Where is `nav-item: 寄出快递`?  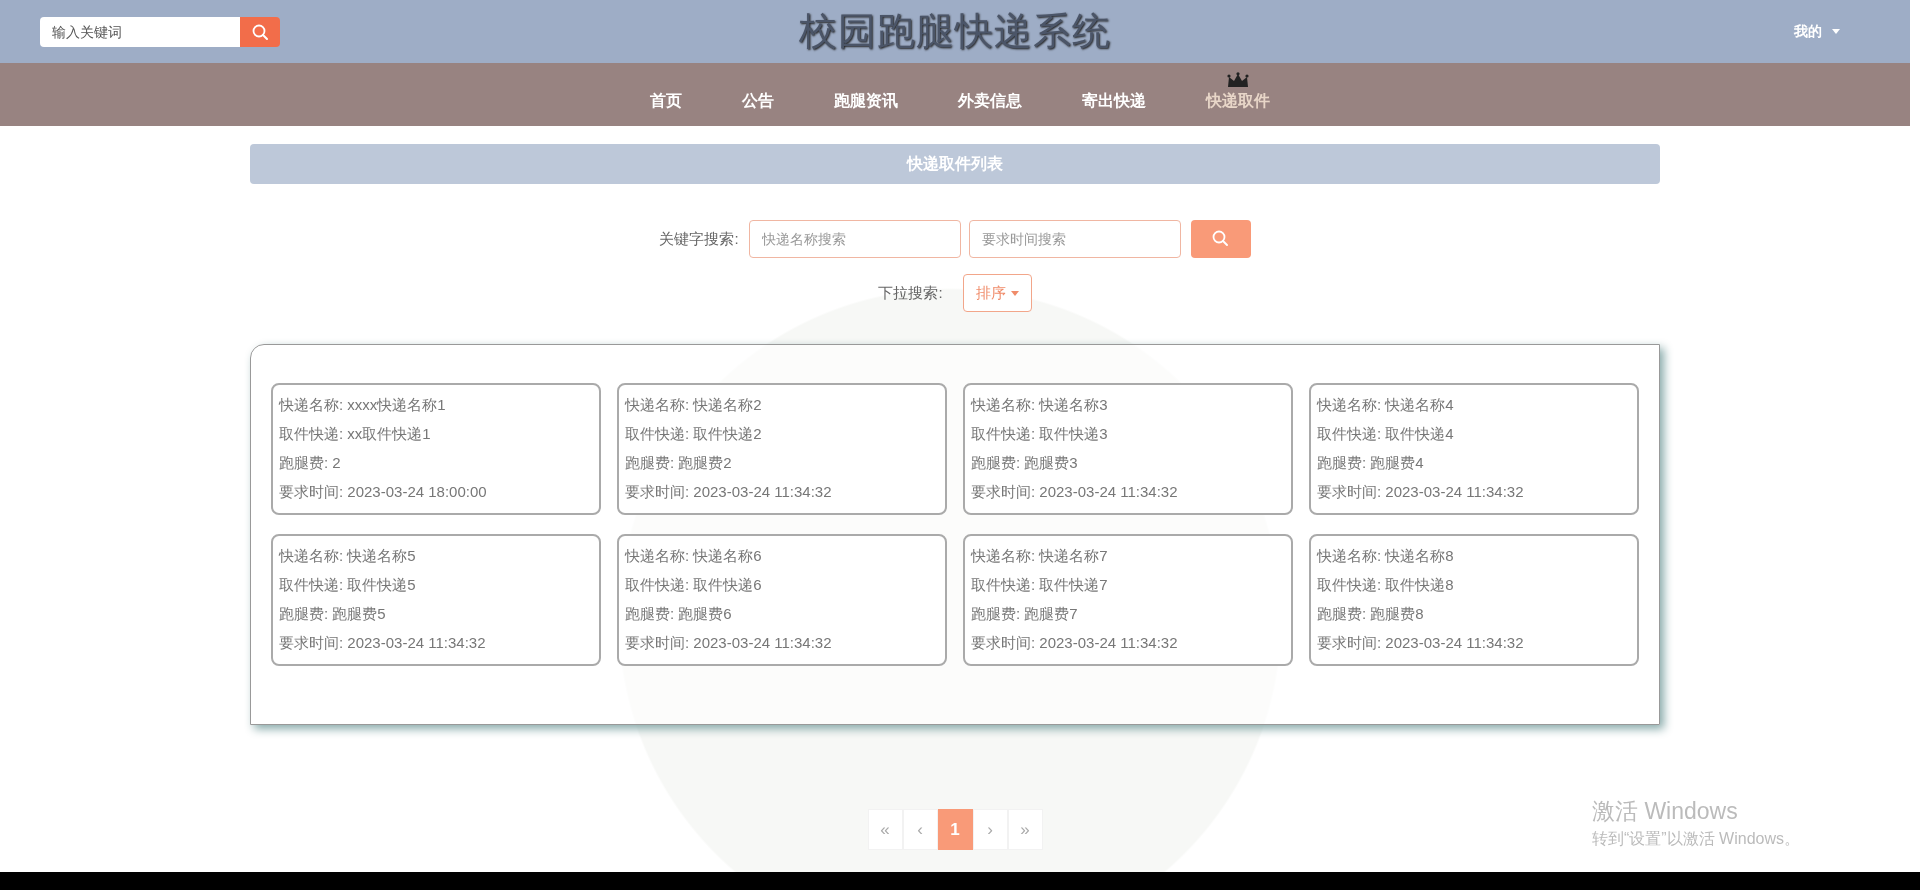 nav-item: 寄出快递 is located at coordinates (1114, 97).